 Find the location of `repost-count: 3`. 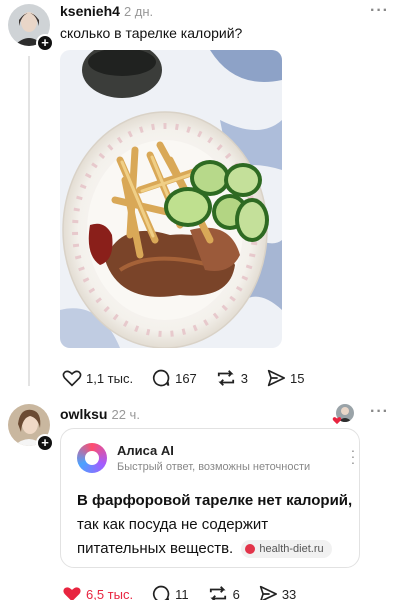

repost-count: 3 is located at coordinates (244, 378).